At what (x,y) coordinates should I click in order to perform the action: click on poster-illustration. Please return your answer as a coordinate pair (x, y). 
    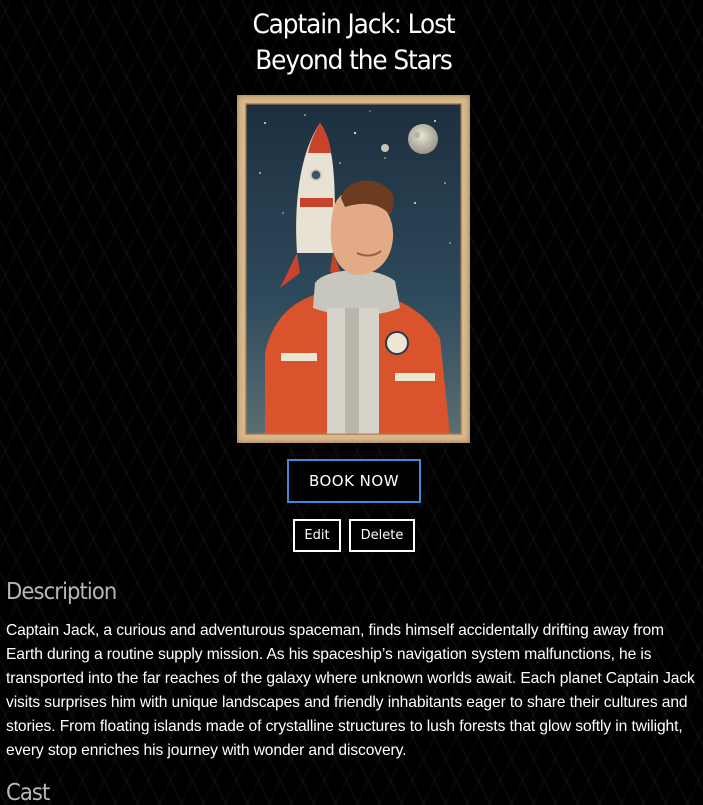
    Looking at the image, I should click on (353, 269).